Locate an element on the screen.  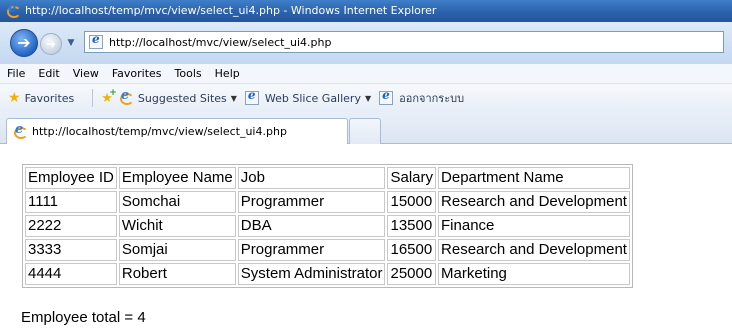
menu-favorites: Favorites is located at coordinates (137, 73).